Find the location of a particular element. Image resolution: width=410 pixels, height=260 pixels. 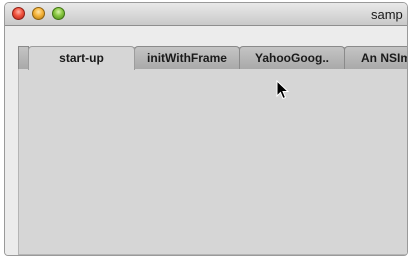

tab-start-up: start-up is located at coordinates (81, 58).